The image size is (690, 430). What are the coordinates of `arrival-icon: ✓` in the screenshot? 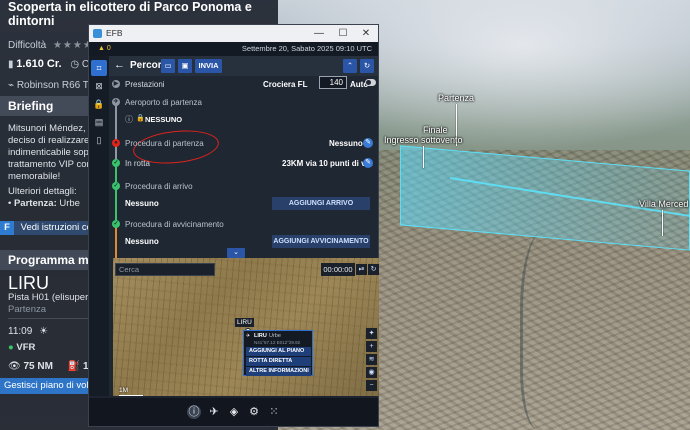 It's located at (116, 186).